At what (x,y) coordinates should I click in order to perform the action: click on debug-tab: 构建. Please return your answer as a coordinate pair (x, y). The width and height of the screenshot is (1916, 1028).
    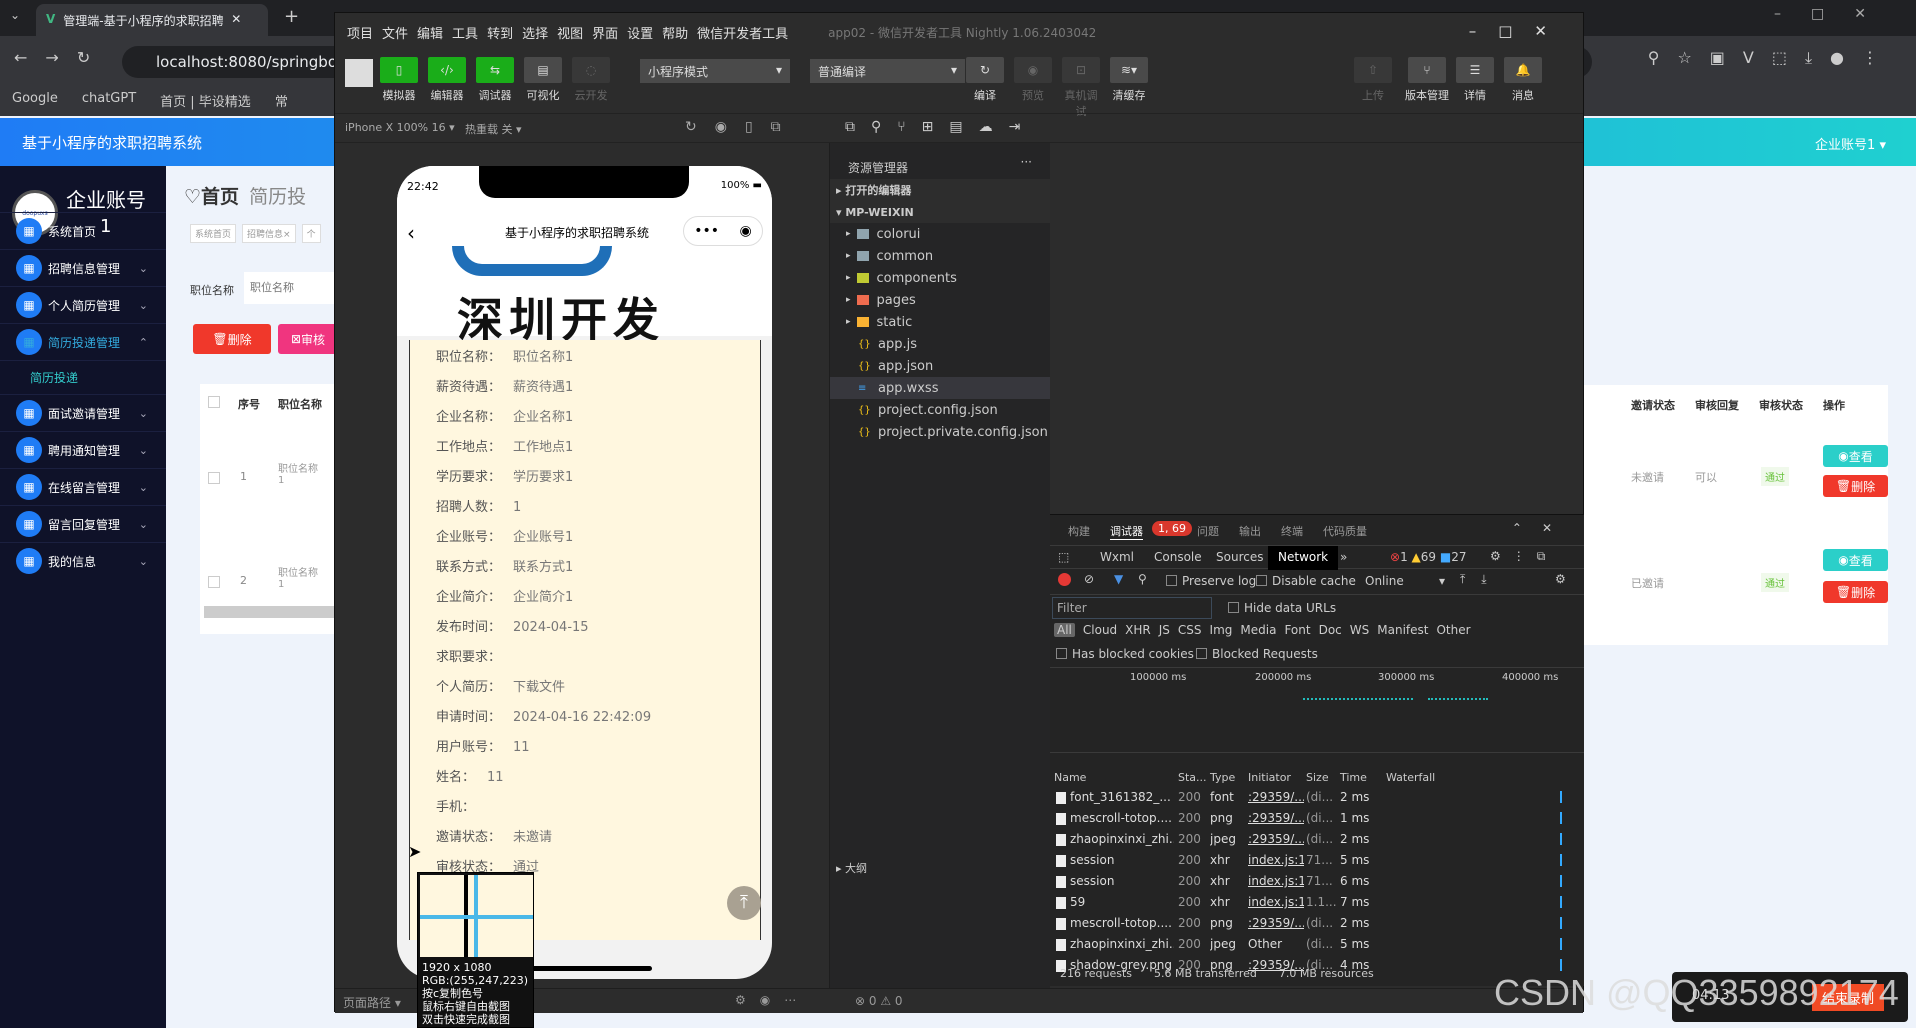
    Looking at the image, I should click on (1079, 531).